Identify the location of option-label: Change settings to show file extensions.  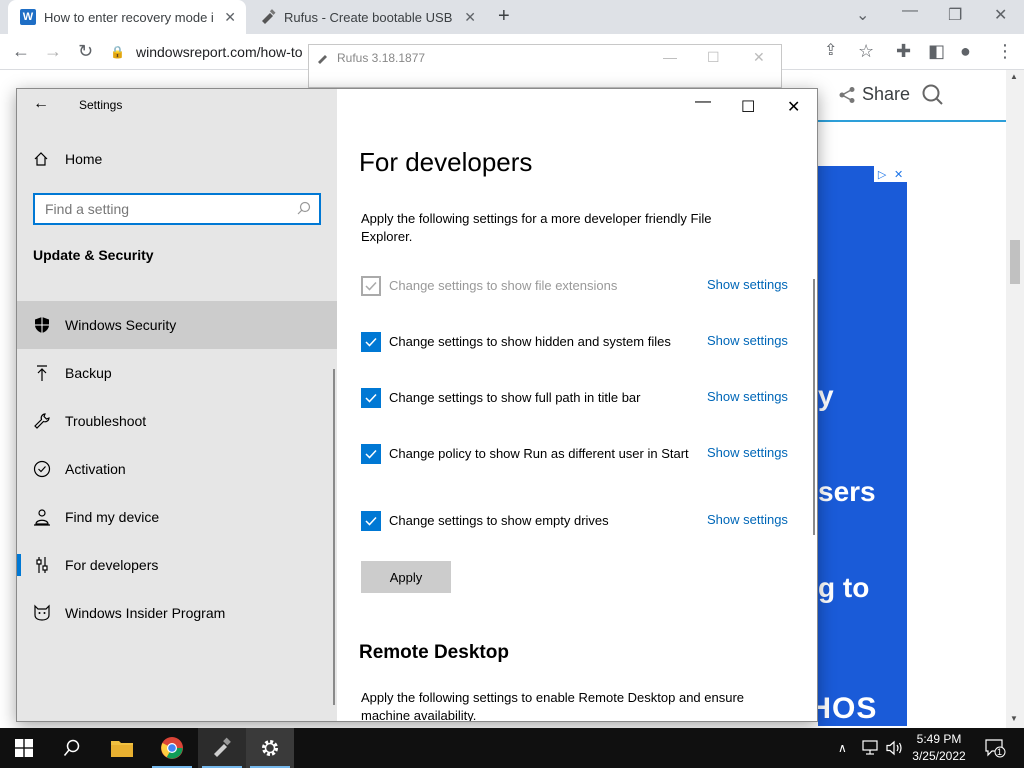
(503, 285).